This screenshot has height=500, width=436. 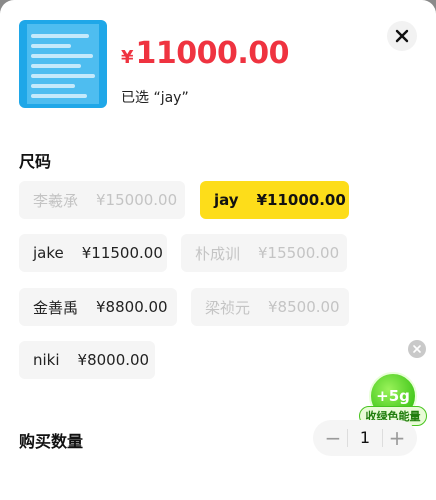 I want to click on size-option: 梁祯元 ¥8500.00, so click(x=270, y=307).